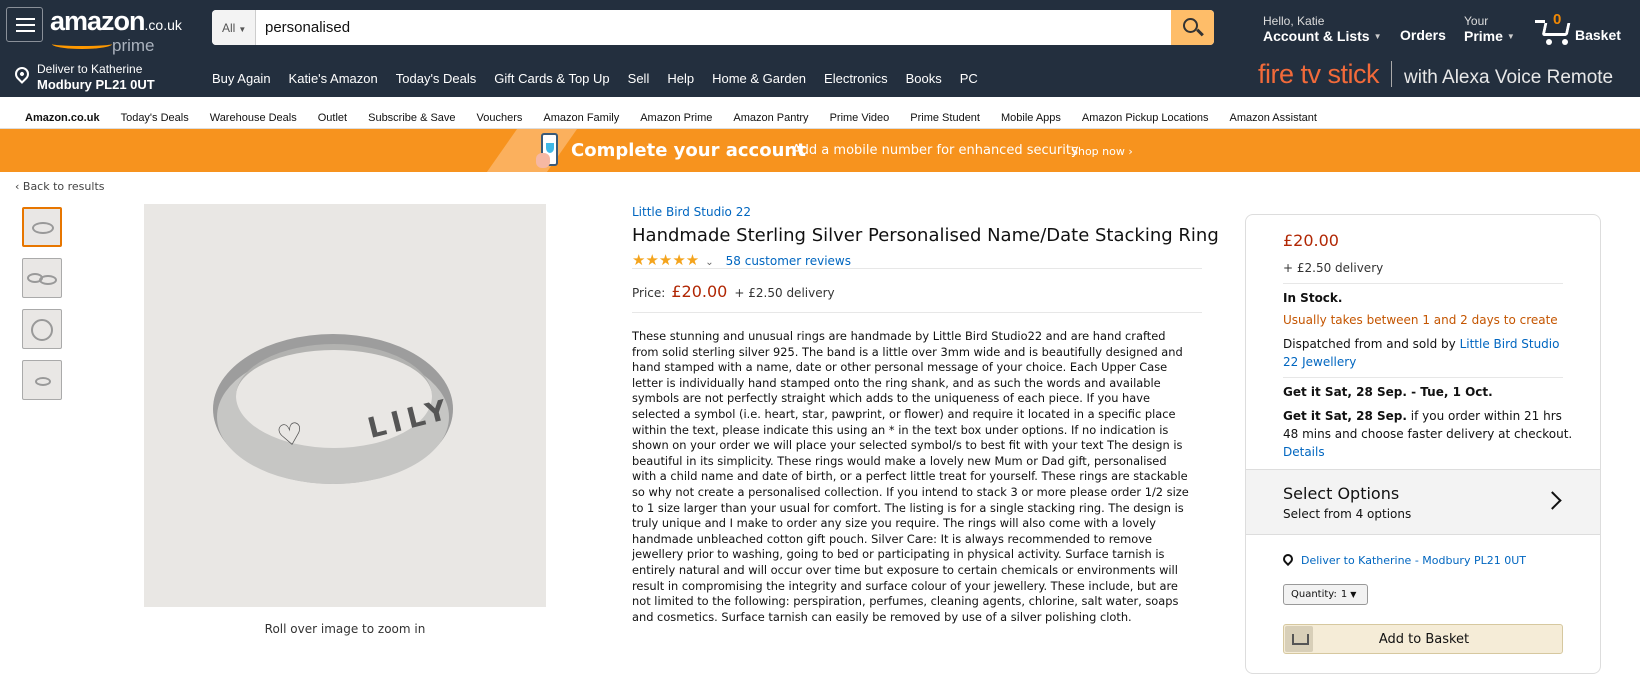 The image size is (1640, 674). Describe the element at coordinates (1313, 298) in the screenshot. I see `stock-status: In Stock.` at that location.